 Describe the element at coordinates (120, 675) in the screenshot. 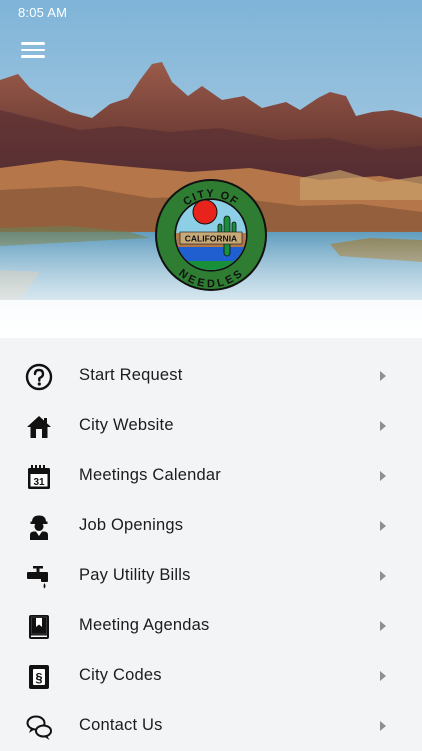

I see `menu-item-label: City Codes` at that location.